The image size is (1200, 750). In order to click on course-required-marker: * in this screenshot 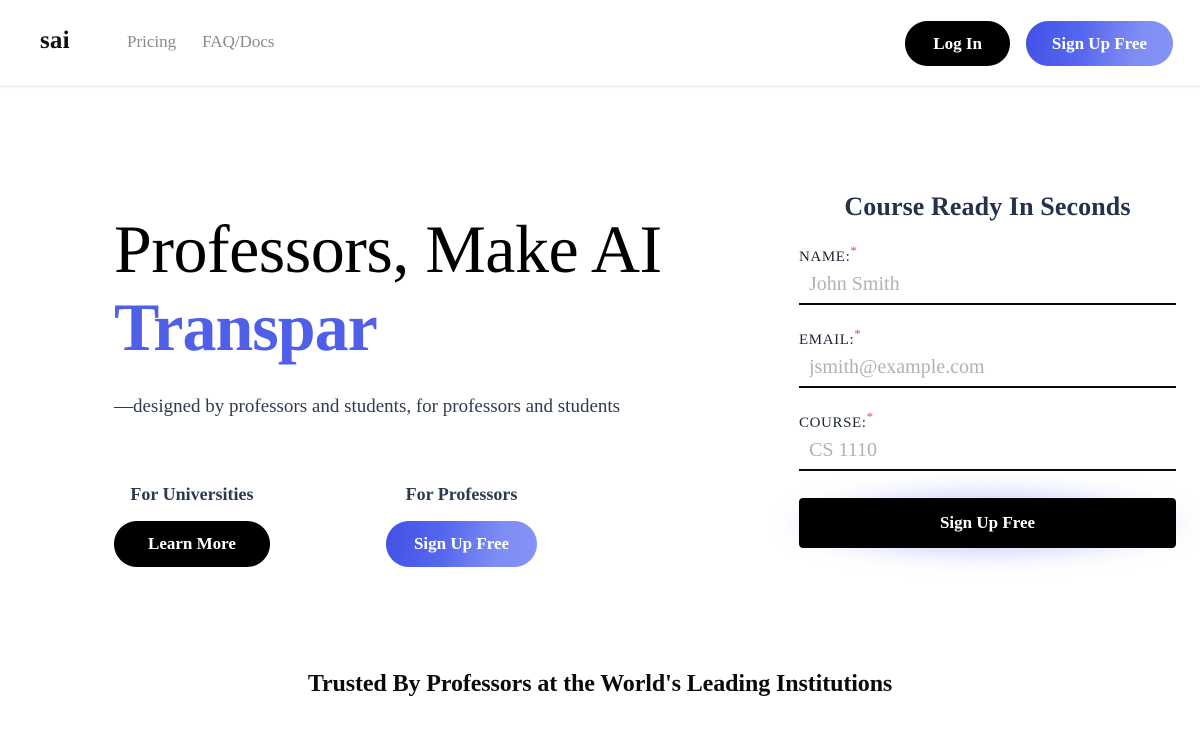, I will do `click(870, 416)`.